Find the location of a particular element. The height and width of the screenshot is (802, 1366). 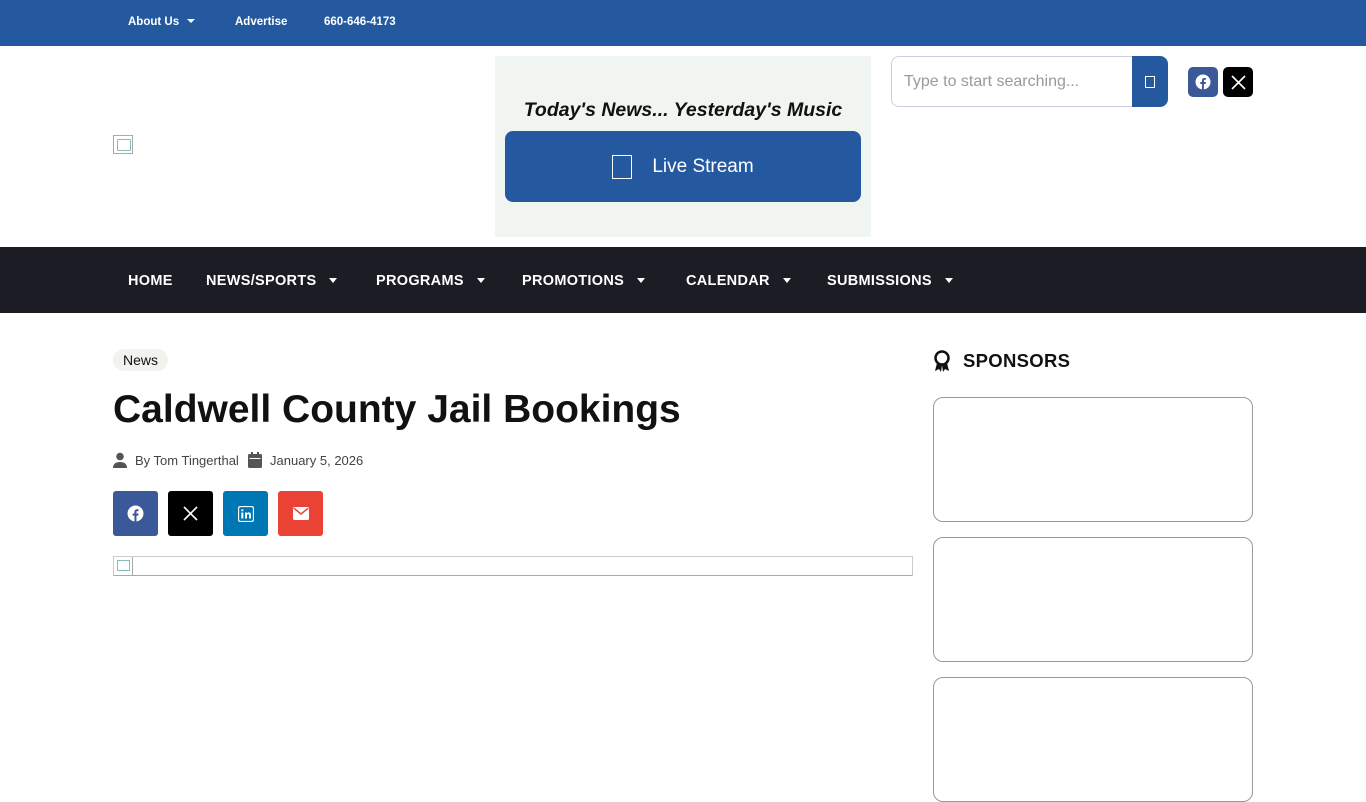

nav-programs: PROGRAMS is located at coordinates (430, 281).